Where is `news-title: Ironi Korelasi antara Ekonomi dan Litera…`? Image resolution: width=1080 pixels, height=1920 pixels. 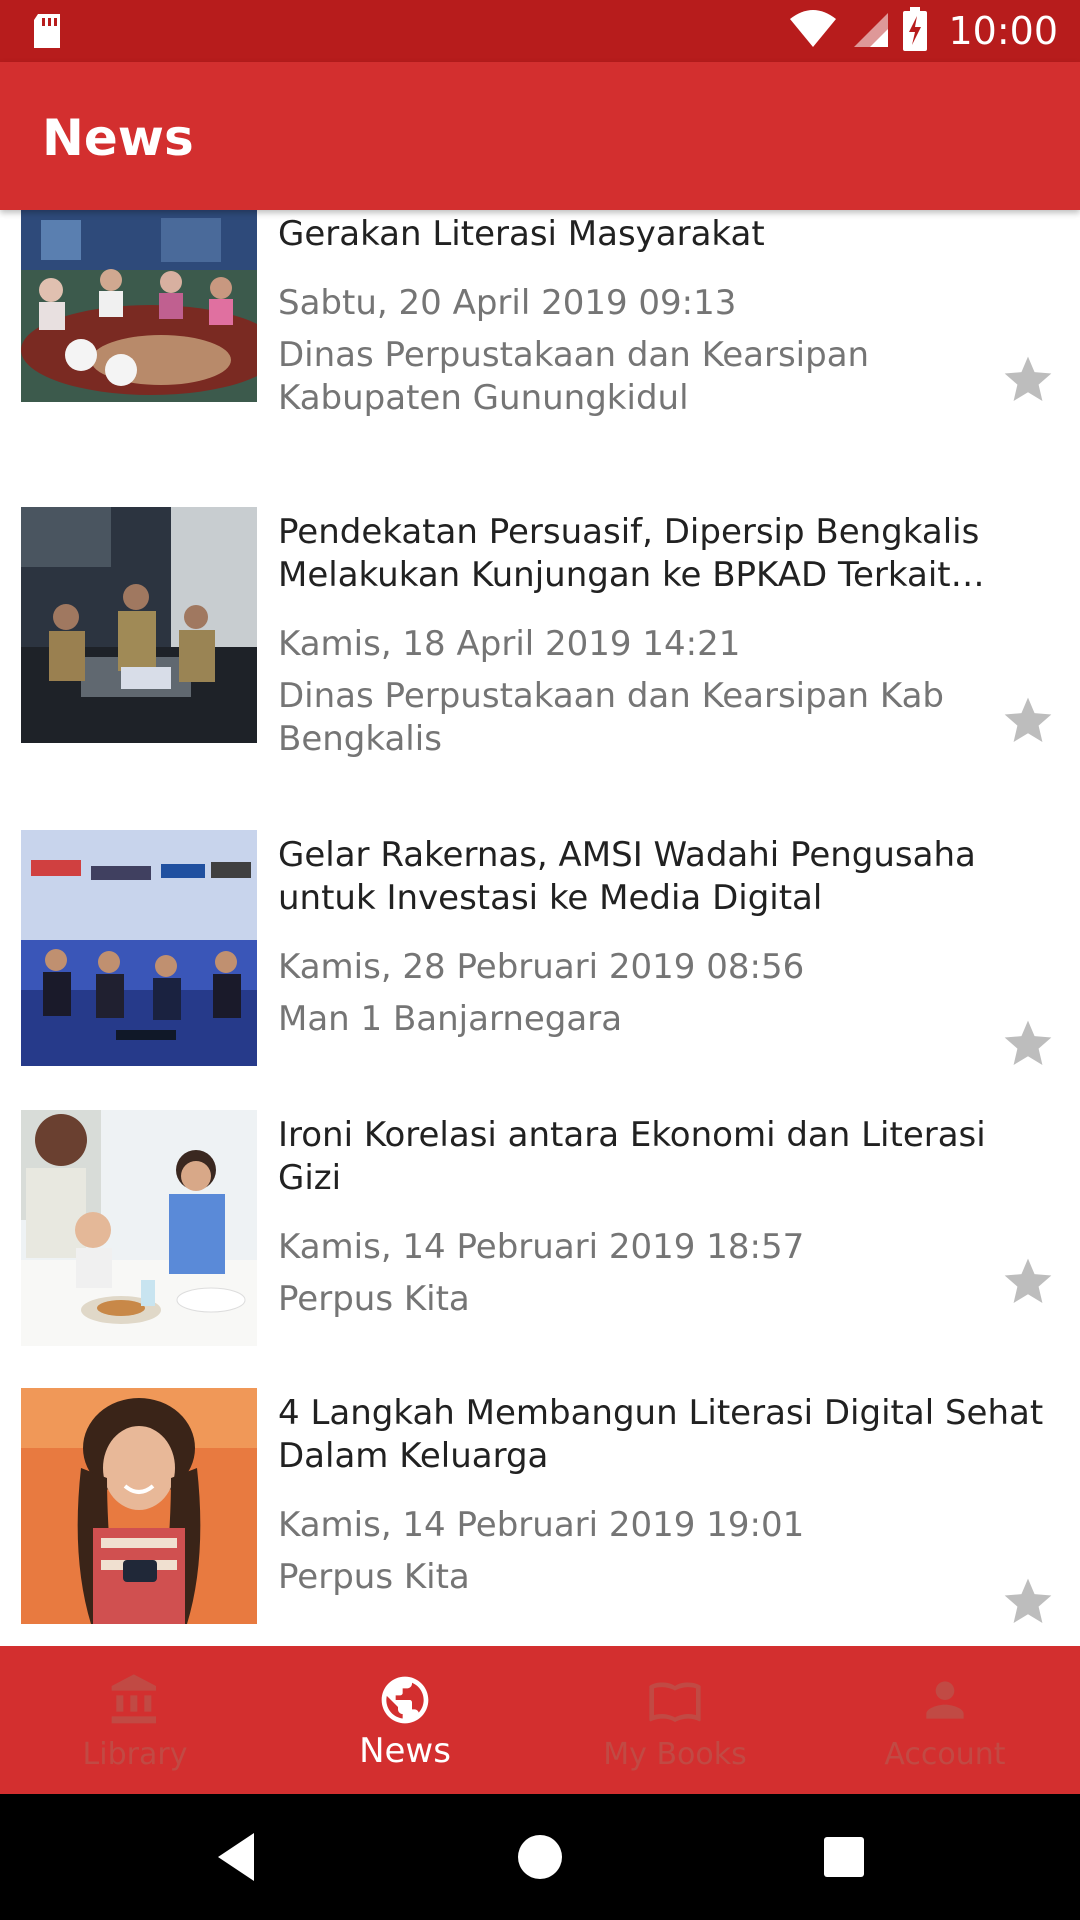
news-title: Ironi Korelasi antara Ekonomi dan Litera… is located at coordinates (632, 1156).